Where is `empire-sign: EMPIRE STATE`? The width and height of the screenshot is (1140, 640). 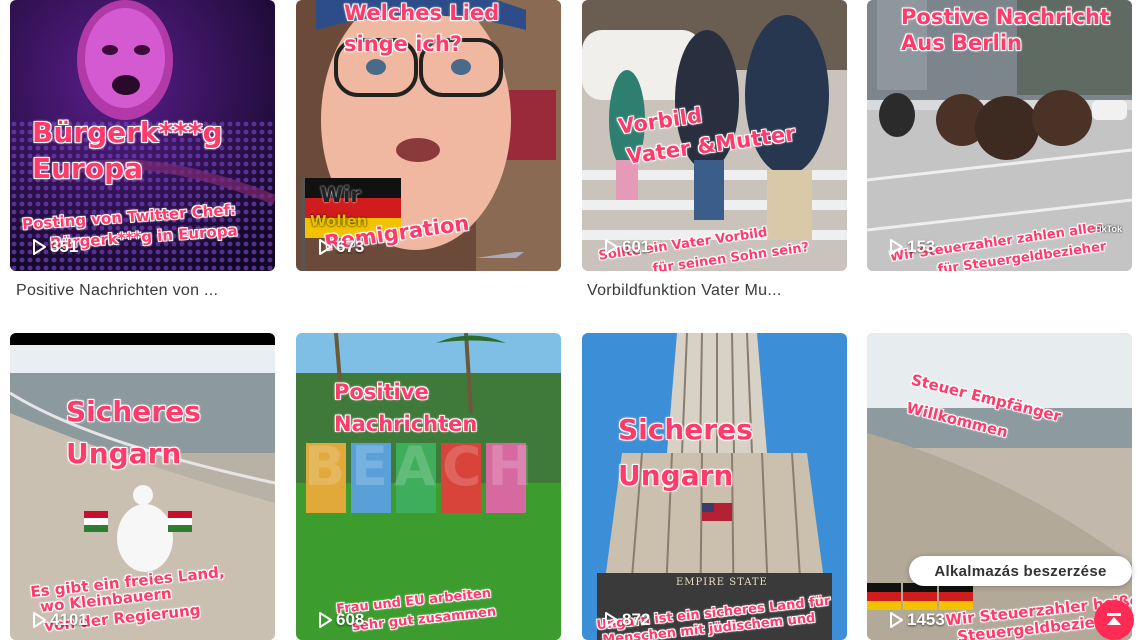 empire-sign: EMPIRE STATE is located at coordinates (722, 582).